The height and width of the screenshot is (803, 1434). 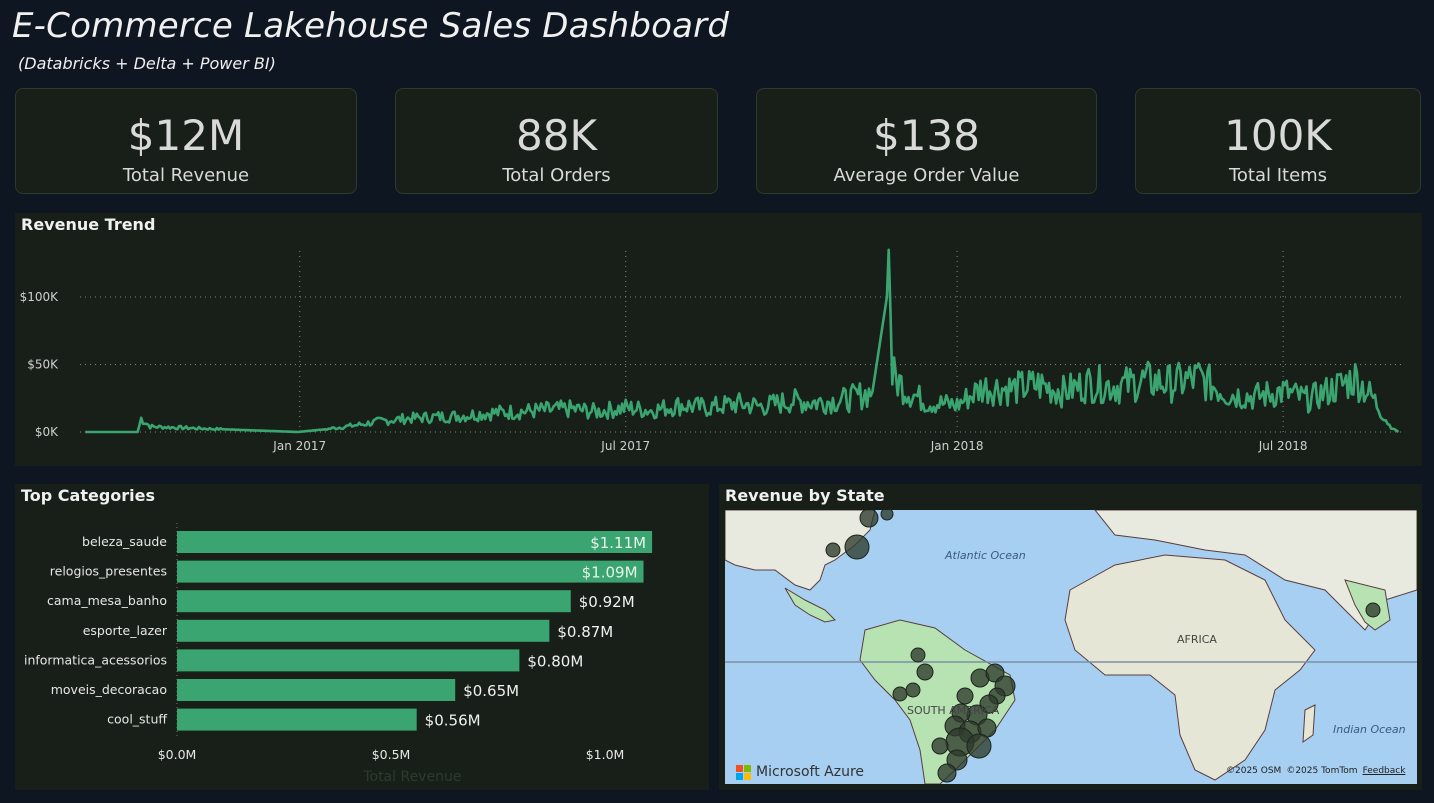 What do you see at coordinates (137, 719) in the screenshot?
I see `category-label: cool_stuff` at bounding box center [137, 719].